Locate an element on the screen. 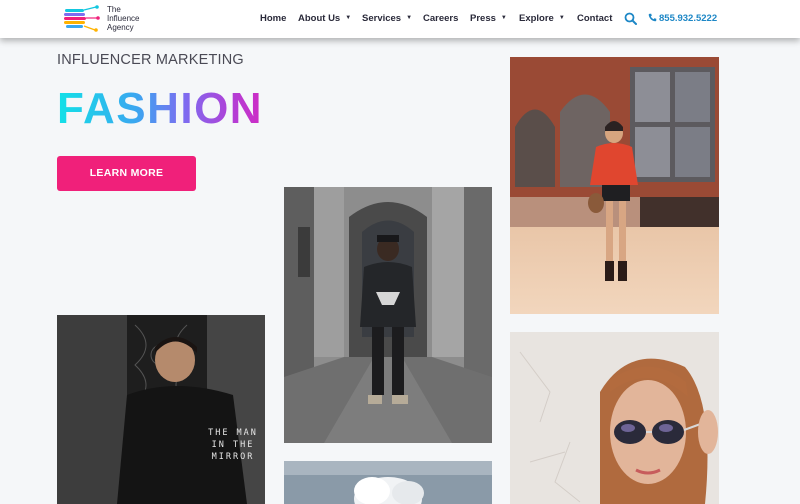  nav-label: Contact is located at coordinates (595, 18).